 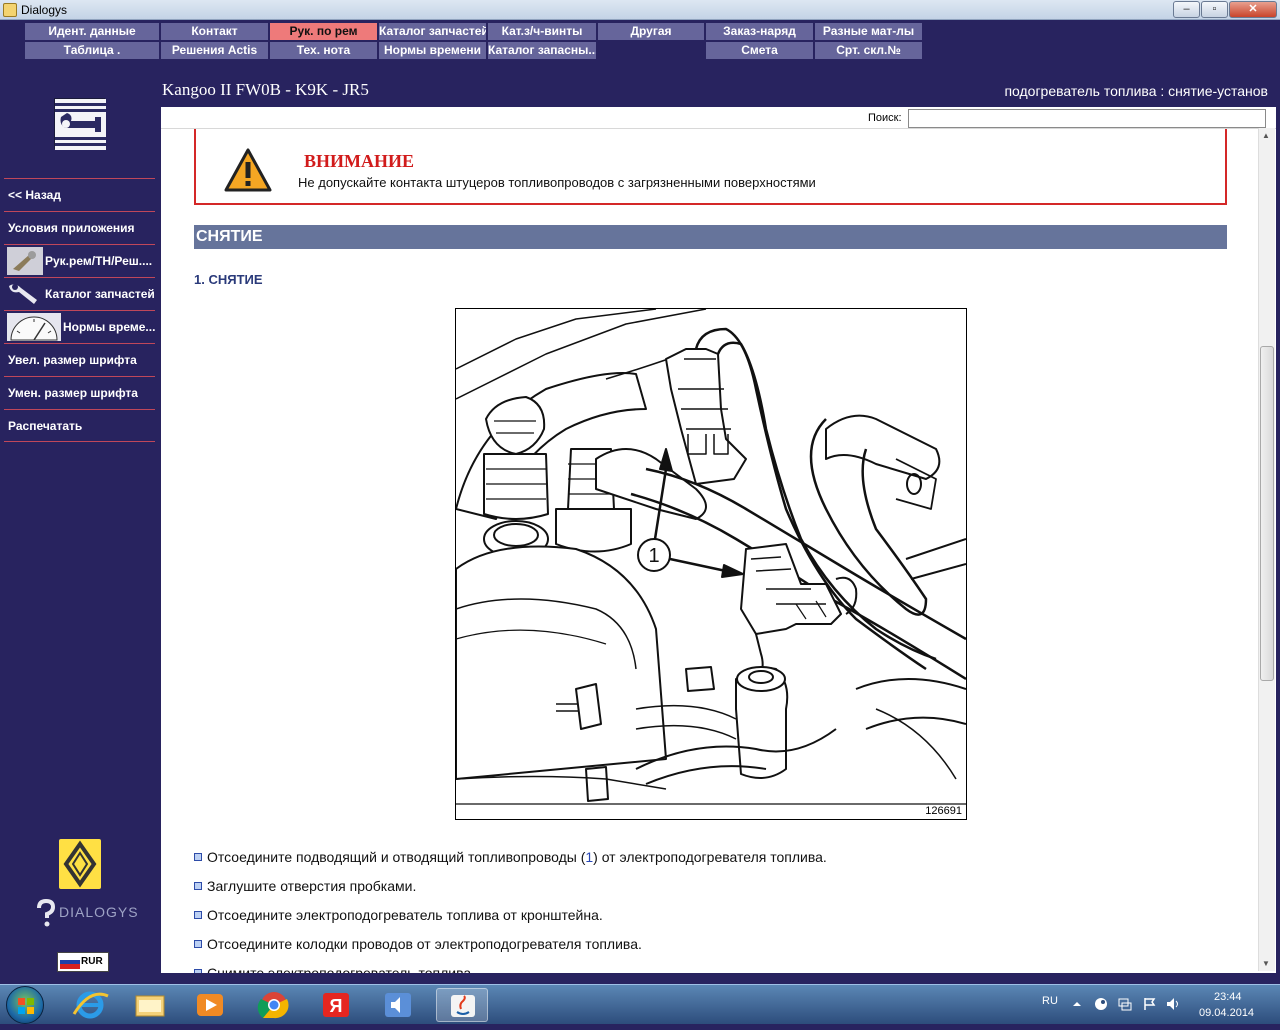 I want to click on scroll-down-icon: ▼, so click(x=1266, y=963).